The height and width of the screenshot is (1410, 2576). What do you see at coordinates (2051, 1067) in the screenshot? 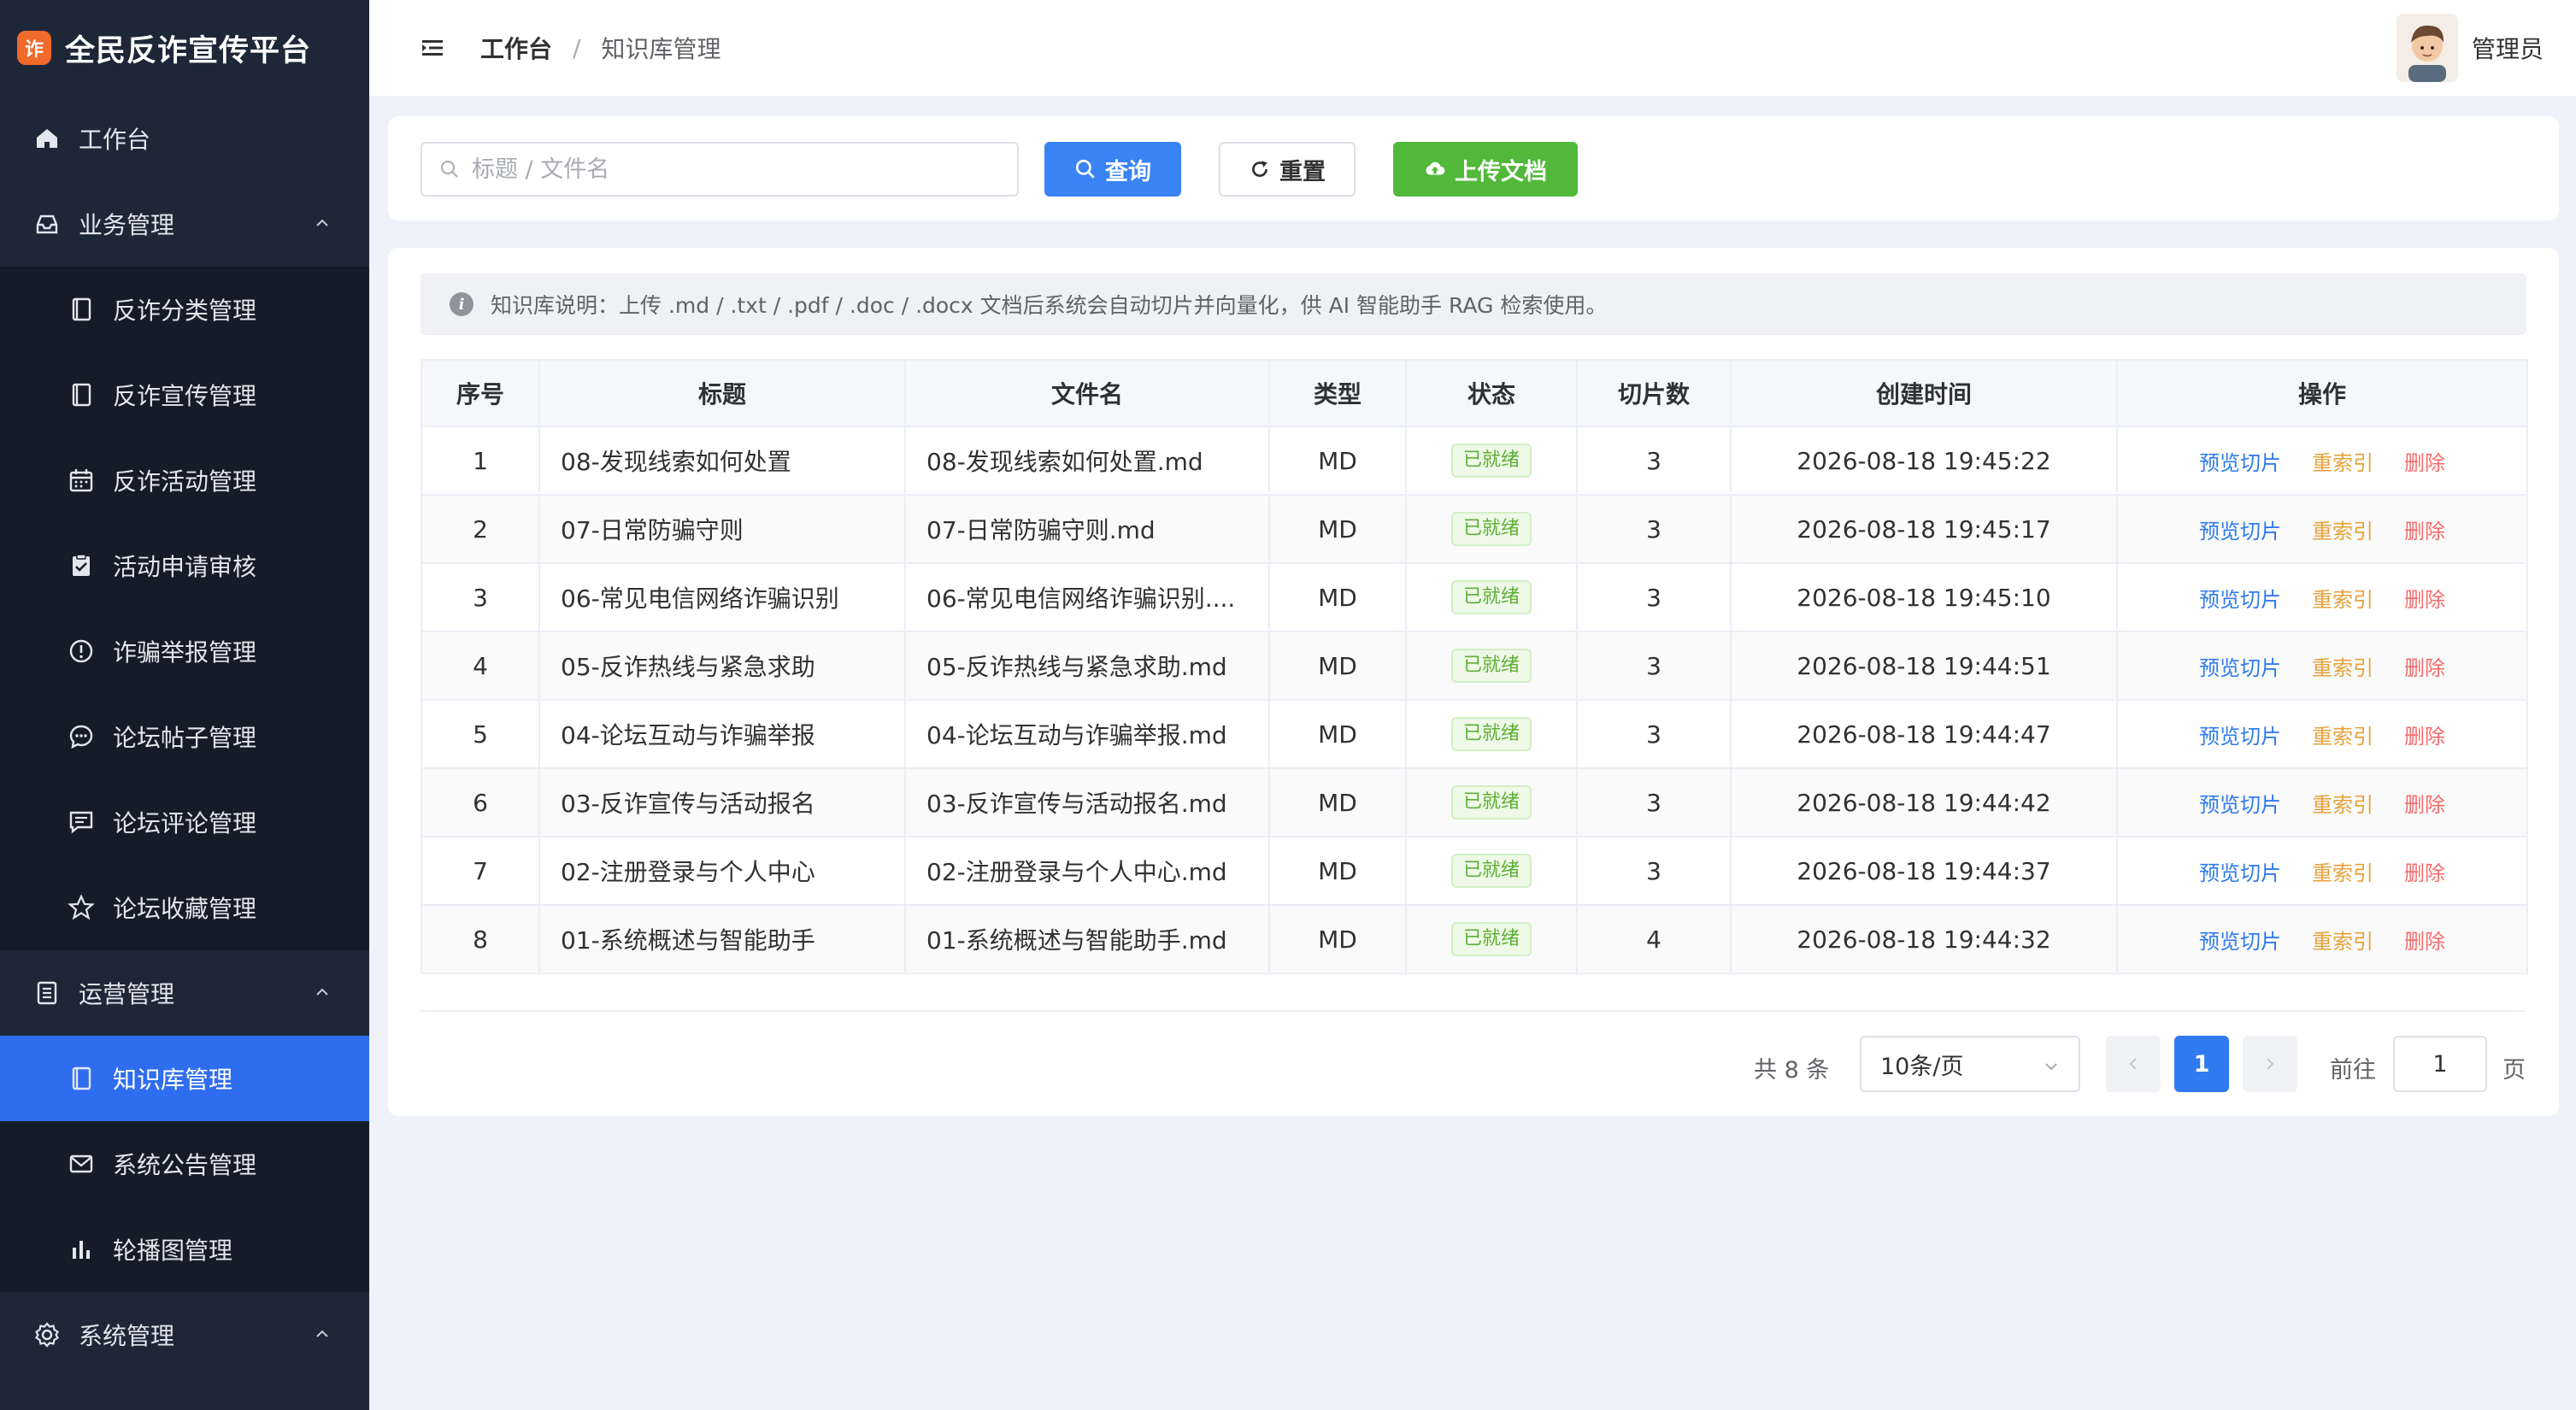
I see `chevron-down-icon` at bounding box center [2051, 1067].